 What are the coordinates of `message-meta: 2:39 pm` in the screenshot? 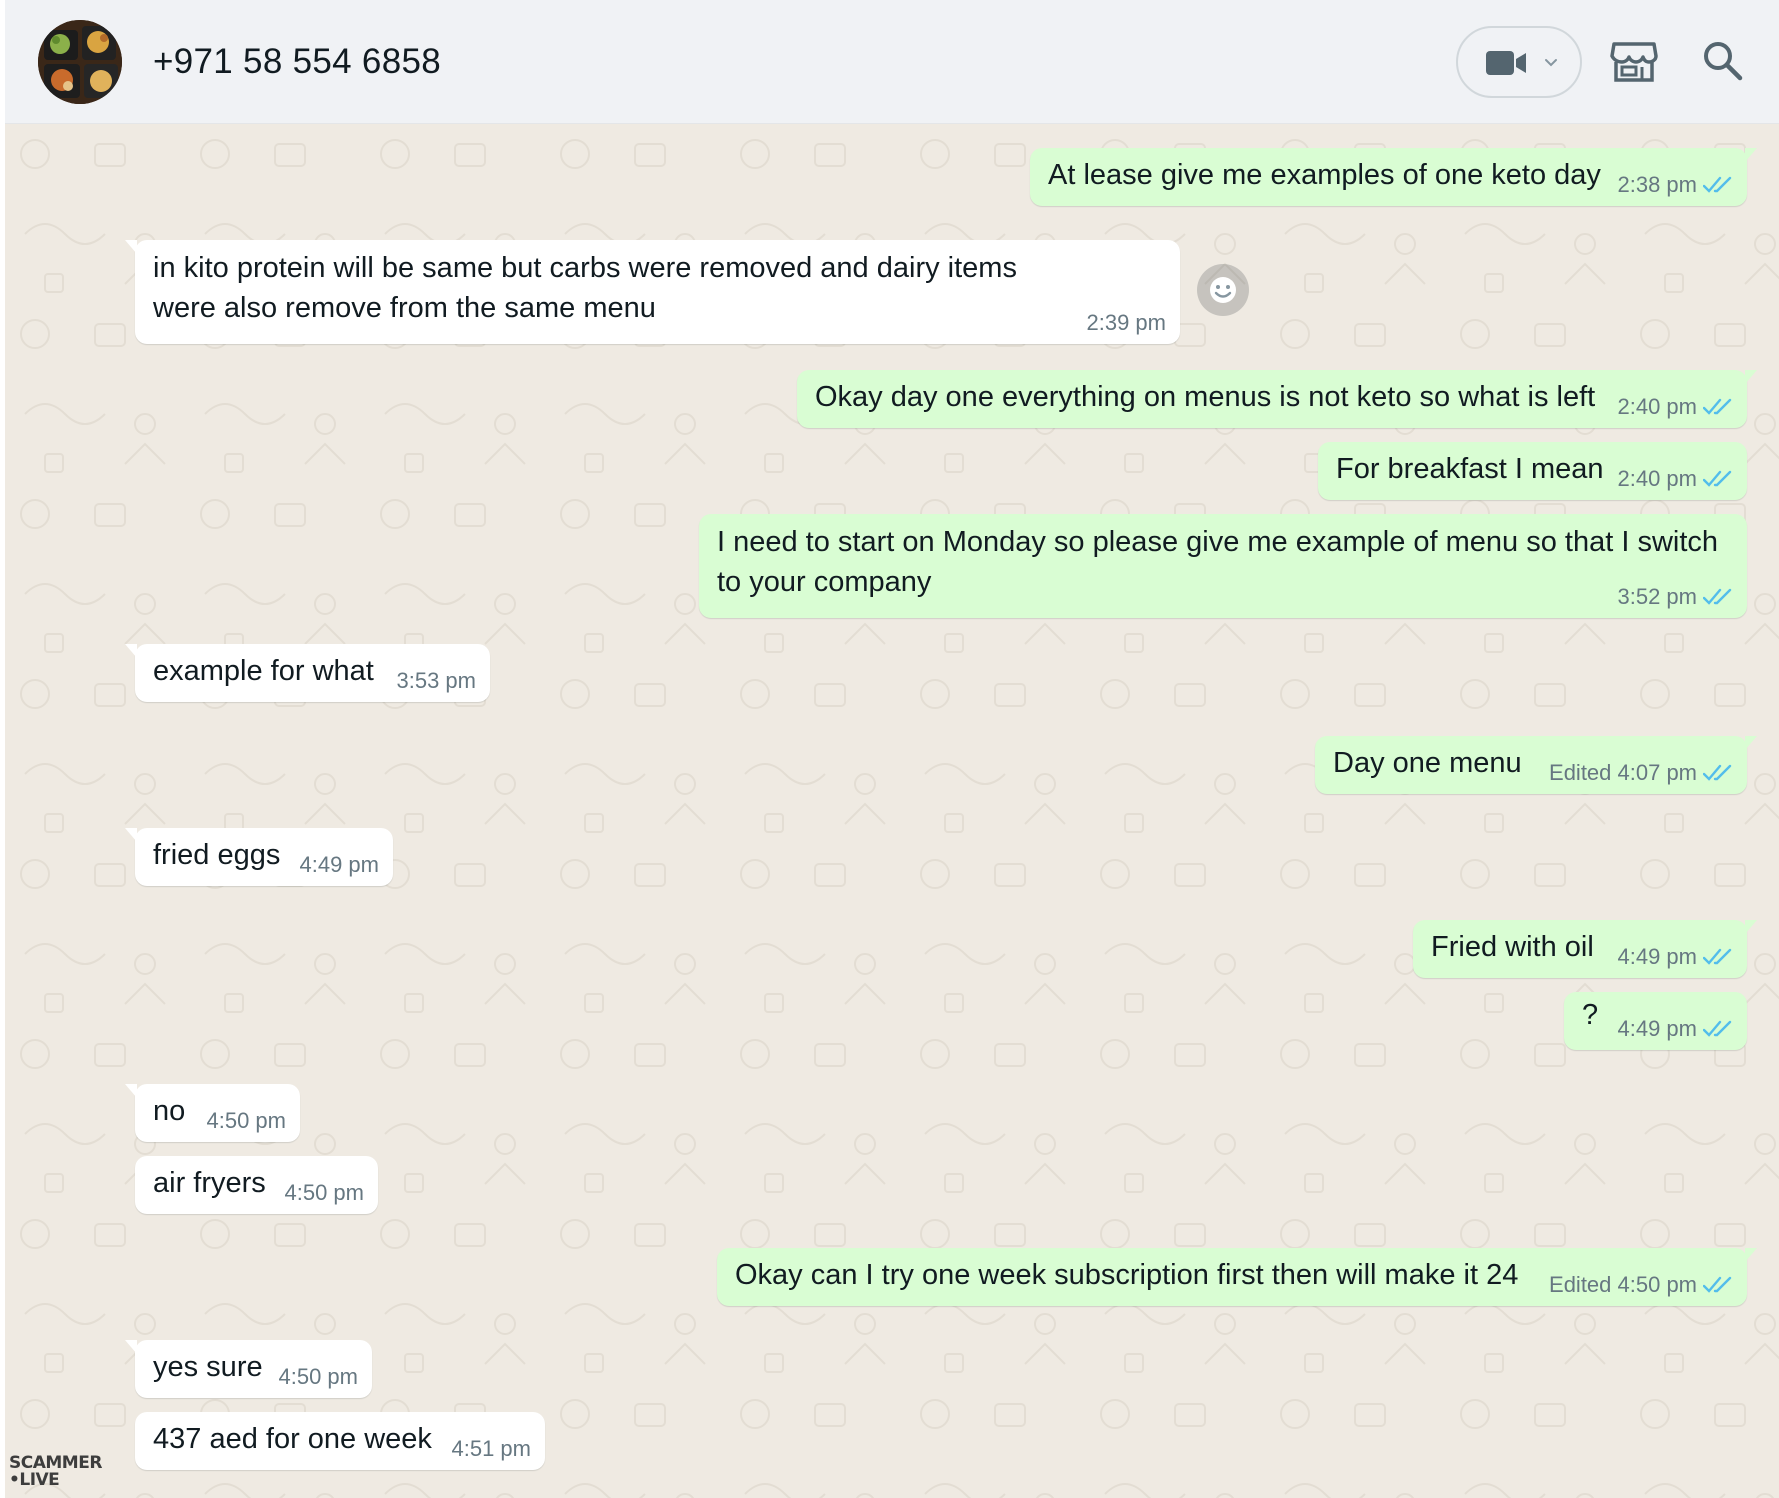 It's located at (1127, 323).